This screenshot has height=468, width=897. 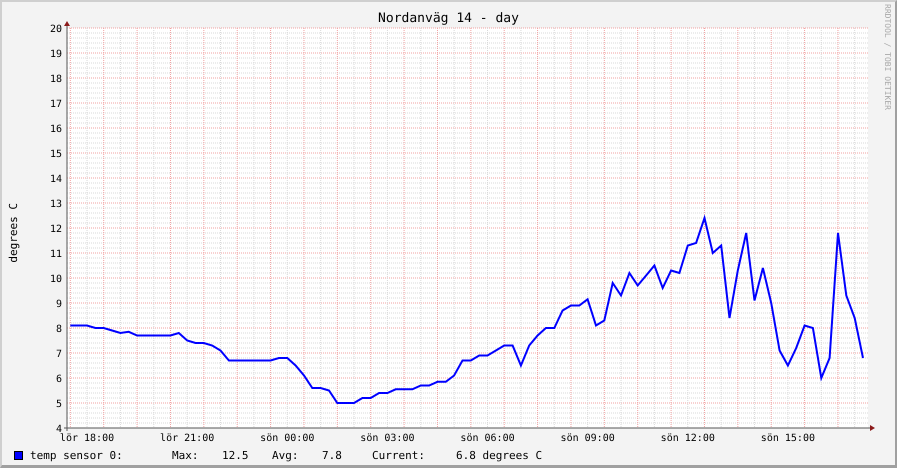 What do you see at coordinates (187, 438) in the screenshot?
I see `x-tick-label: lör 21:00` at bounding box center [187, 438].